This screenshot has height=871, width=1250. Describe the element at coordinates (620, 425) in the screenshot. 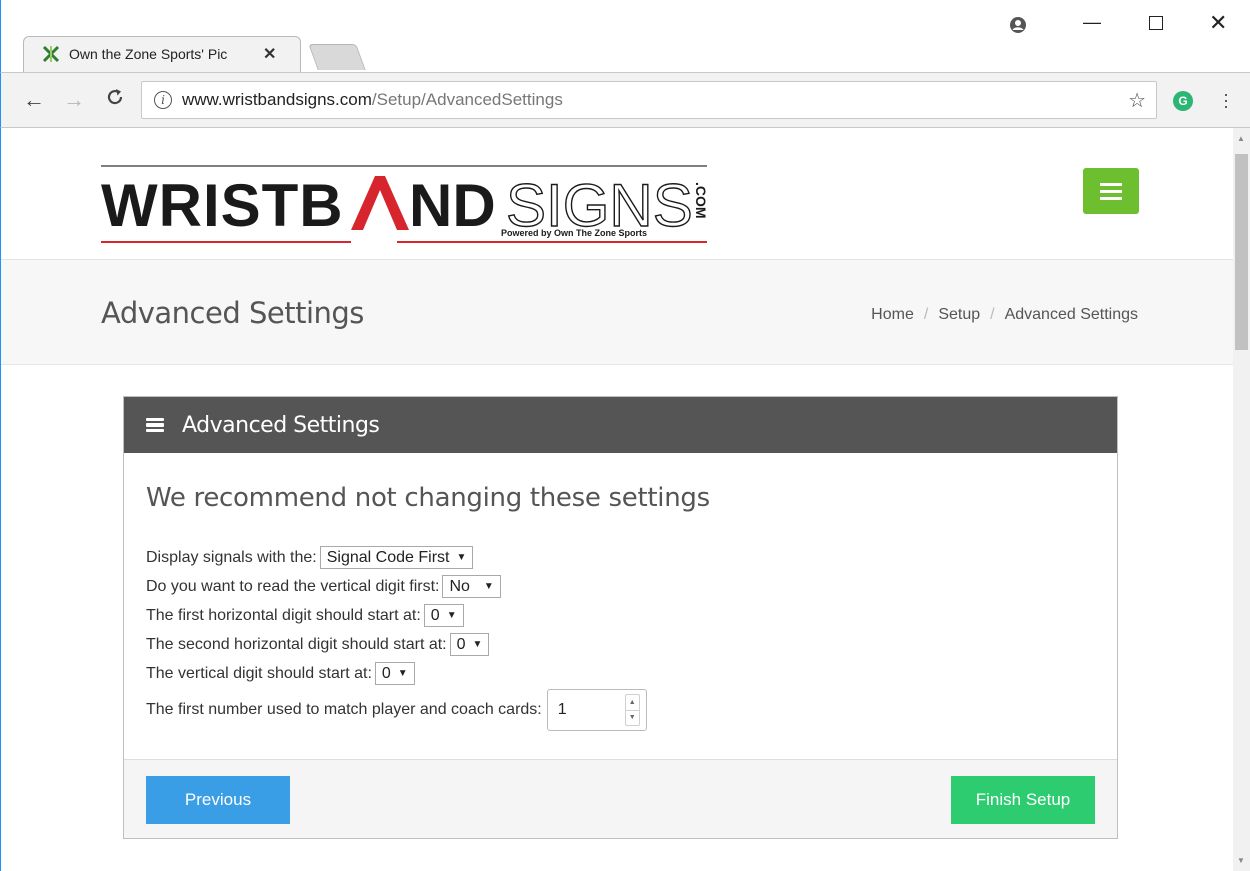

I see `panel-header: Advanced Settings` at that location.